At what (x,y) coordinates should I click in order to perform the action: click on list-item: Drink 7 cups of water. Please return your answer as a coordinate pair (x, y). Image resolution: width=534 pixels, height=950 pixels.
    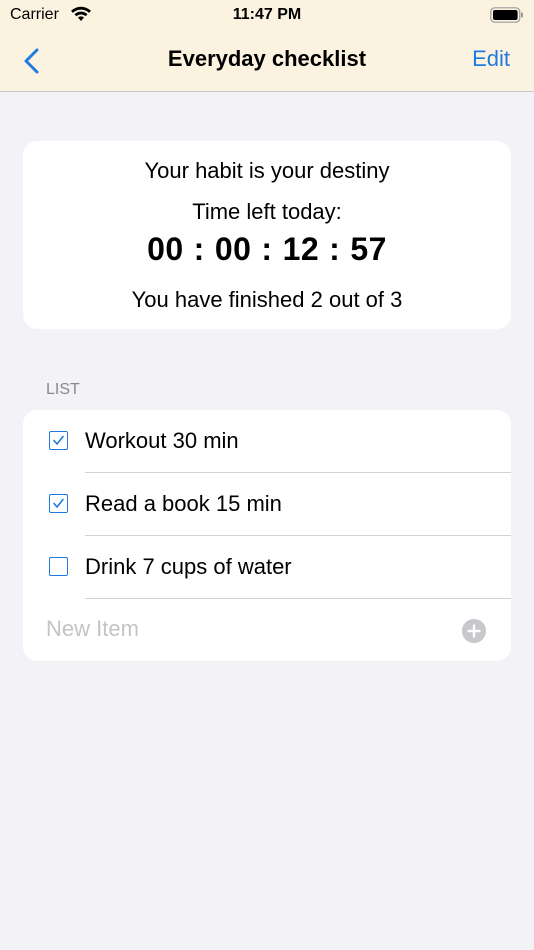
    Looking at the image, I should click on (267, 567).